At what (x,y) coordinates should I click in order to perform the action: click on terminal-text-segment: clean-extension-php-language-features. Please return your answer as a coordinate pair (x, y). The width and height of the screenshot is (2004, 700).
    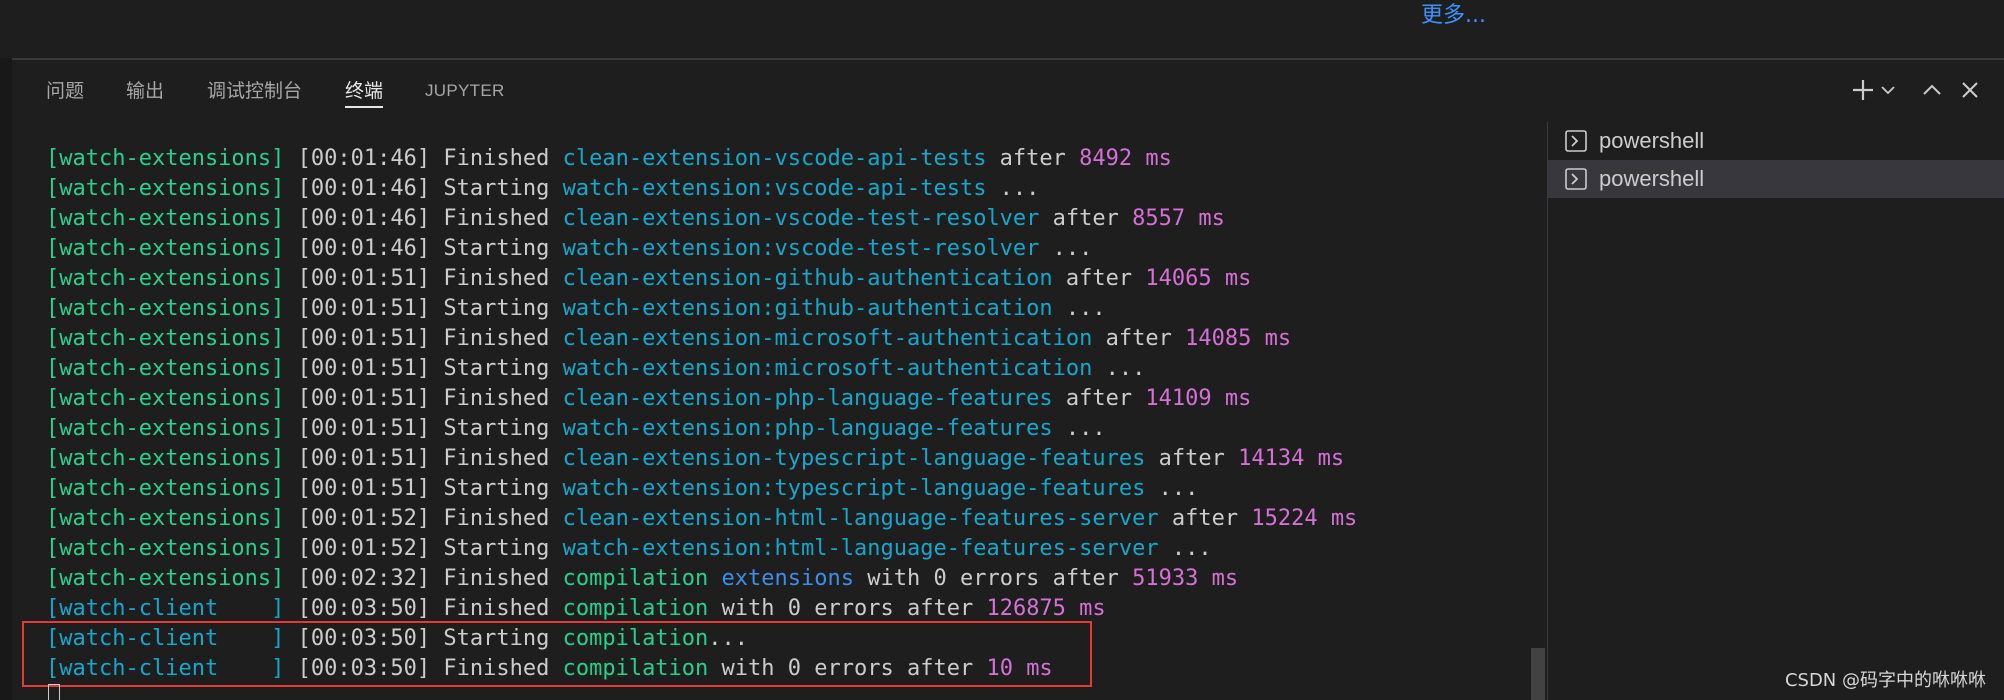
    Looking at the image, I should click on (807, 398).